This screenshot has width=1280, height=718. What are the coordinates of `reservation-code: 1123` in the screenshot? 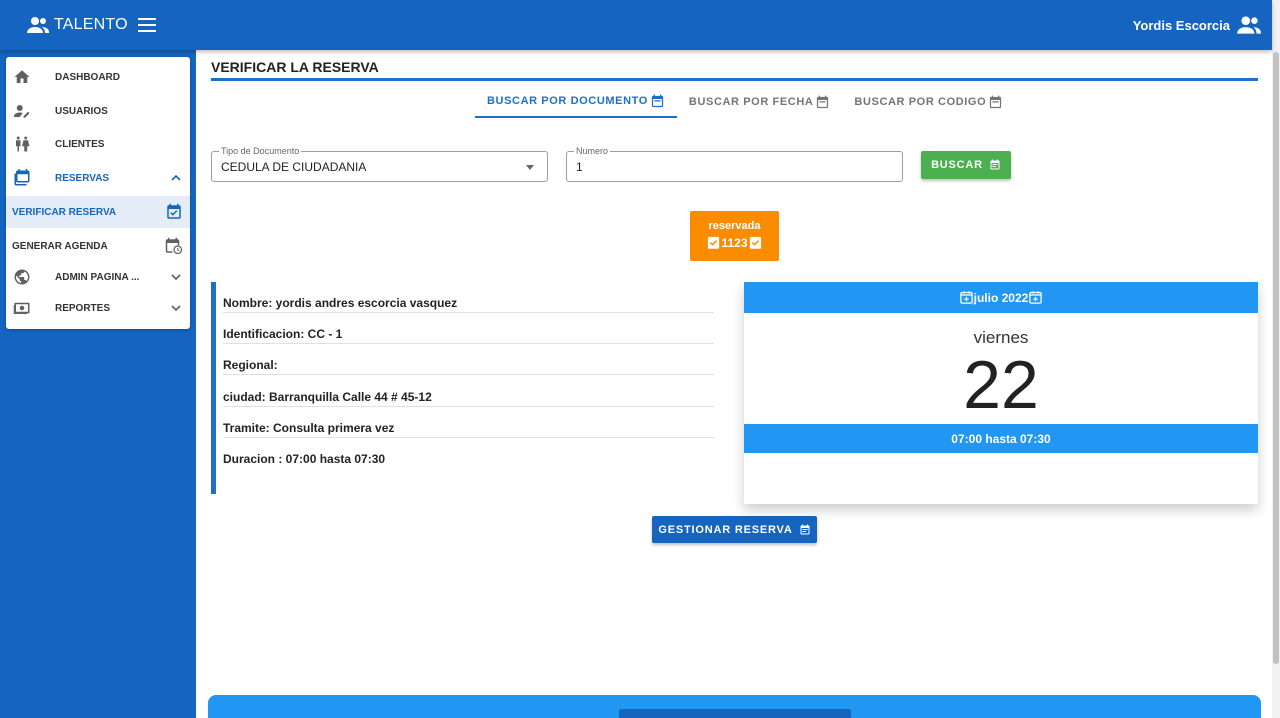 It's located at (734, 242).